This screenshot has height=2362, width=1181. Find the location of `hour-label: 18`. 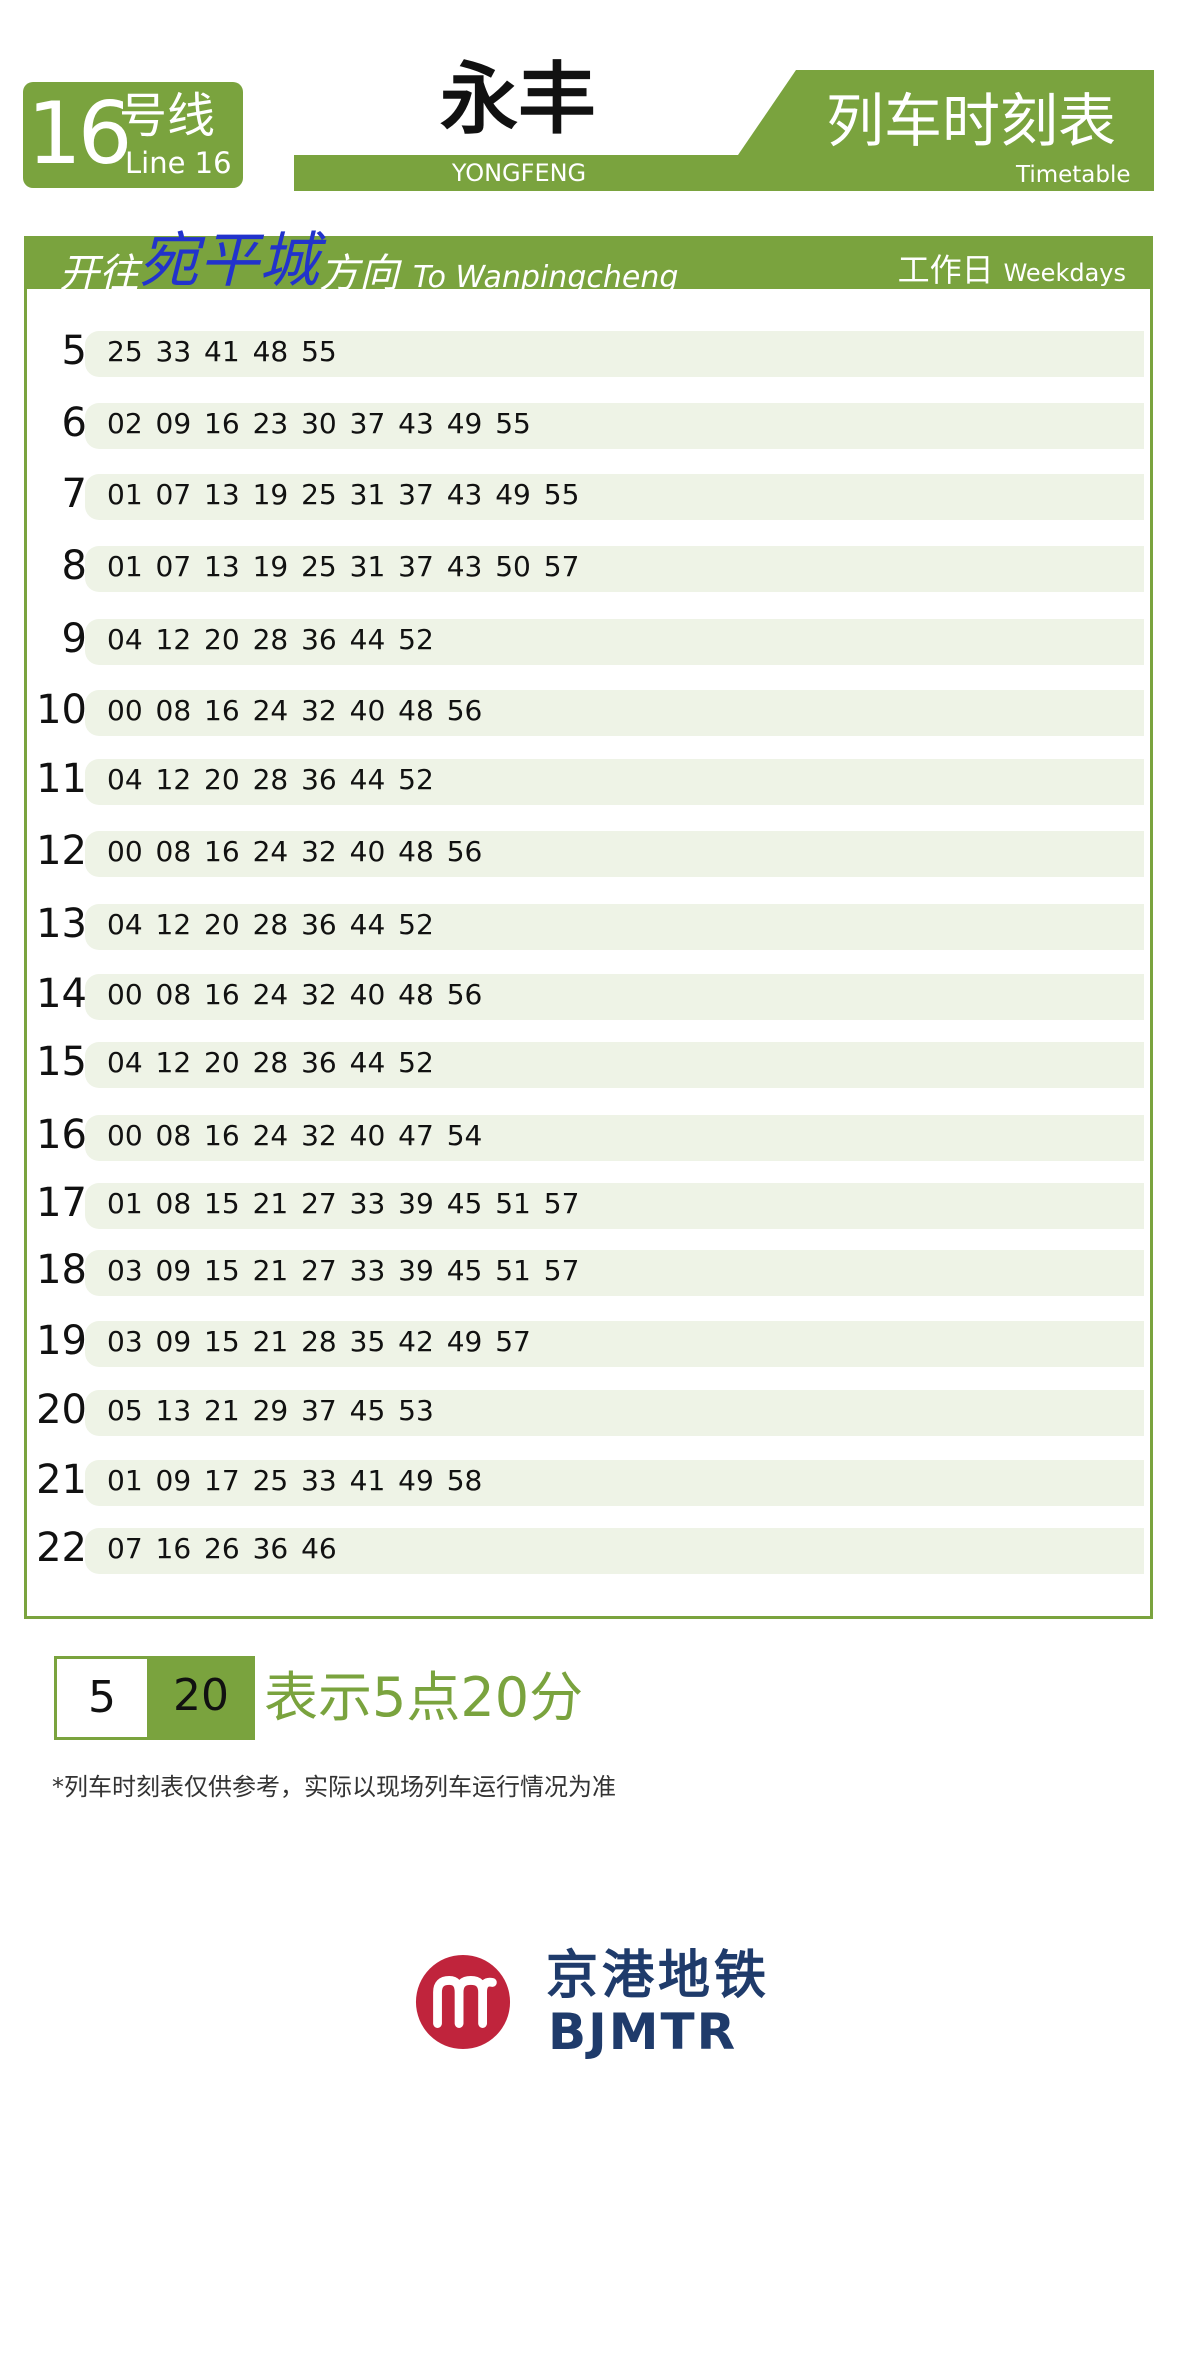

hour-label: 18 is located at coordinates (61, 1270).